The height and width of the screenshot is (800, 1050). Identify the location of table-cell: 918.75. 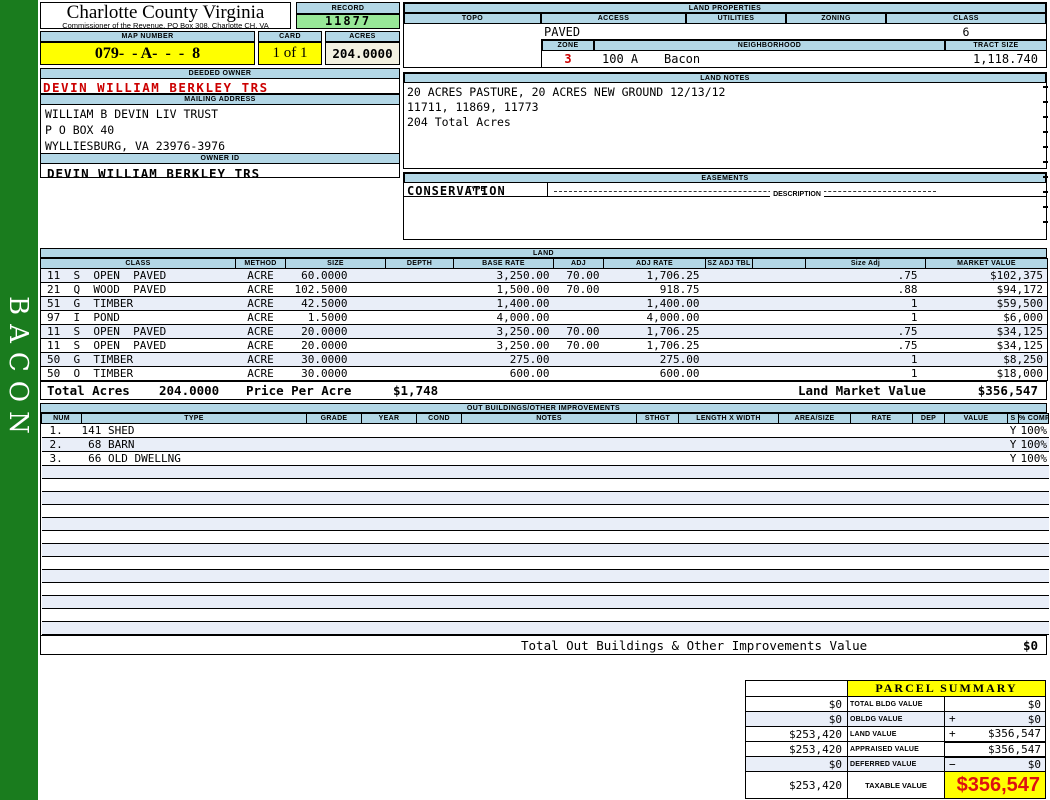
(654, 289).